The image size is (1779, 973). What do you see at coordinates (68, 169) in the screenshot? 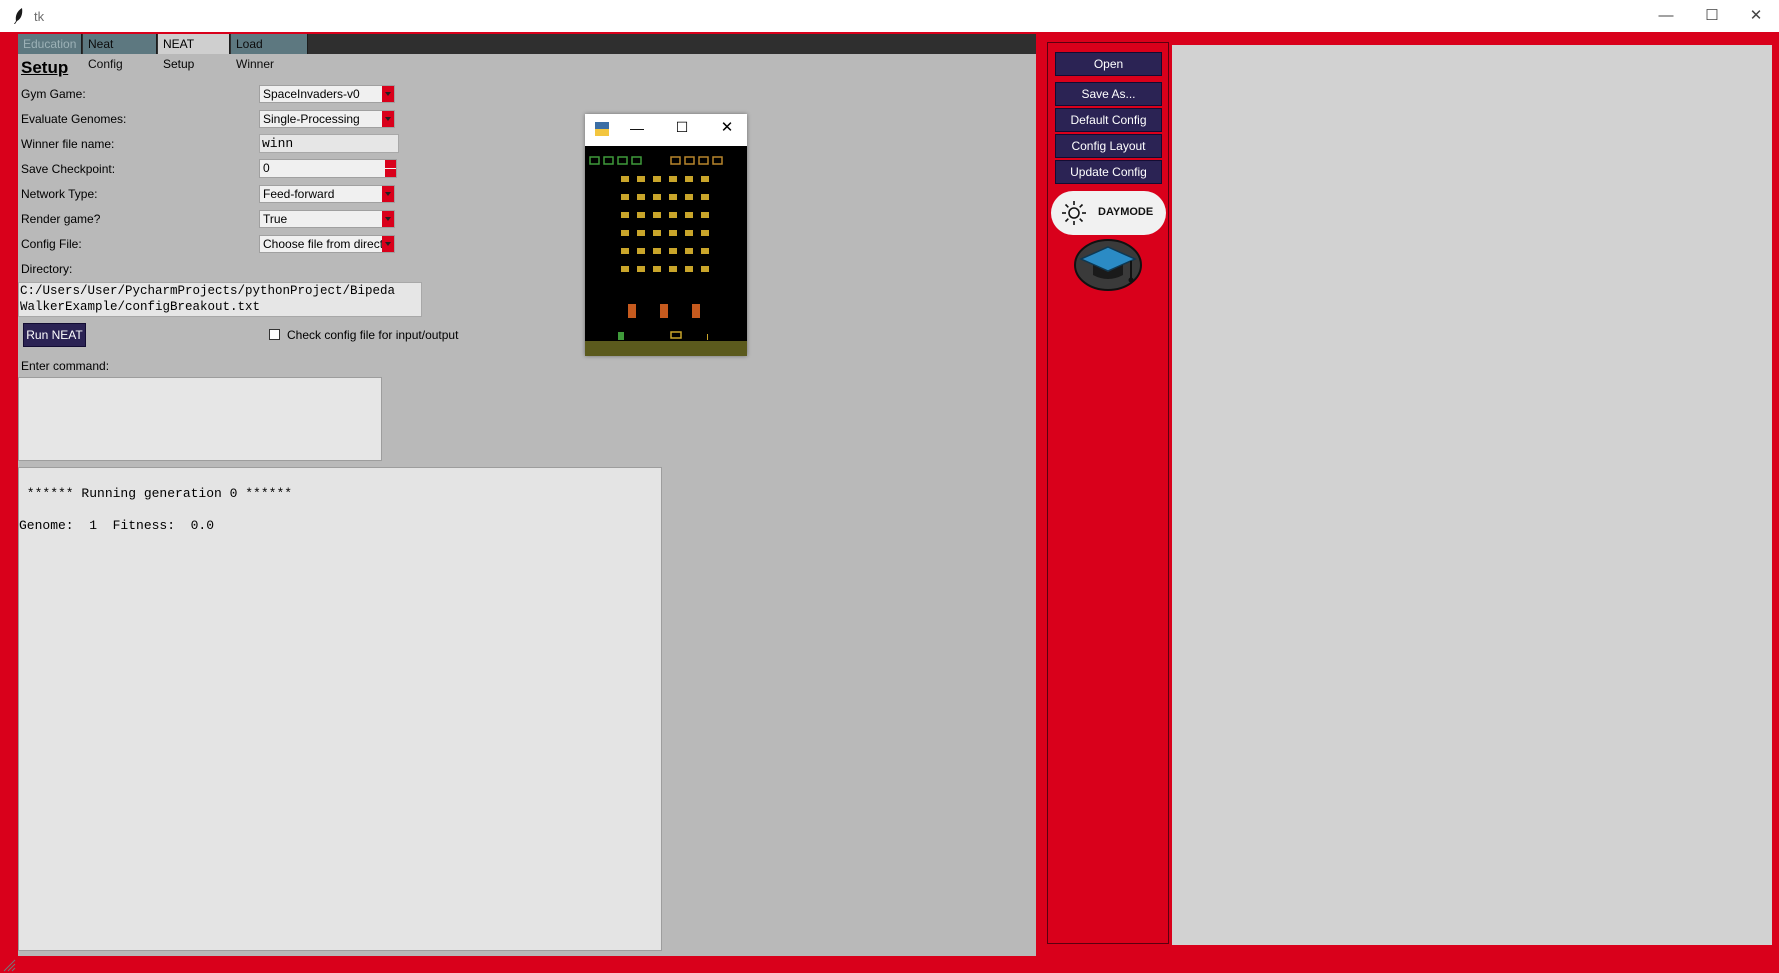
I see `save-checkpoint-label: Save Checkpoint:` at bounding box center [68, 169].